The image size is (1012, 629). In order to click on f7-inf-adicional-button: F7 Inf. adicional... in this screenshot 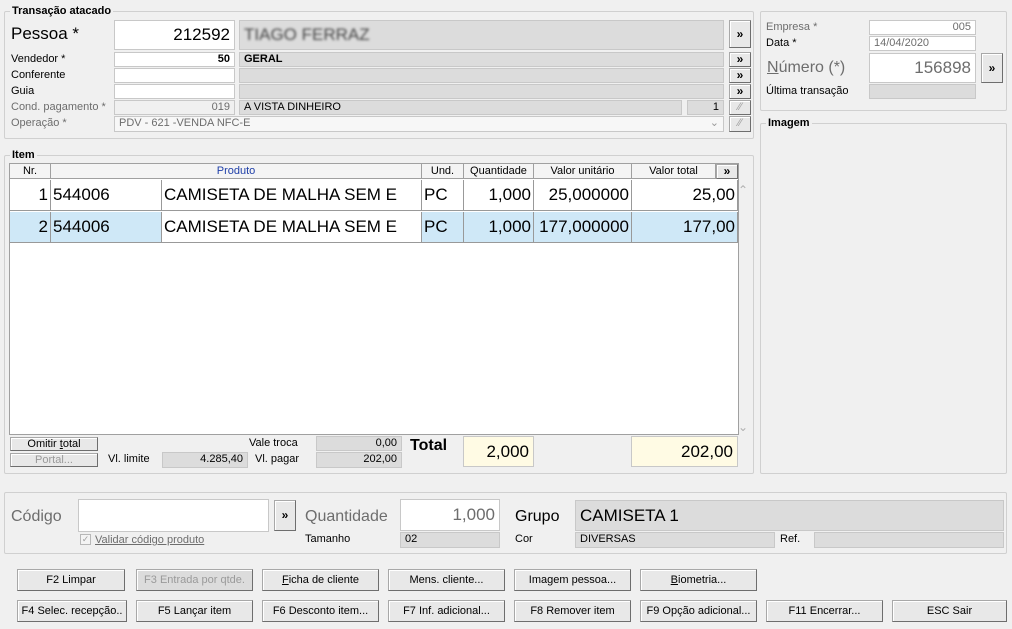, I will do `click(446, 611)`.